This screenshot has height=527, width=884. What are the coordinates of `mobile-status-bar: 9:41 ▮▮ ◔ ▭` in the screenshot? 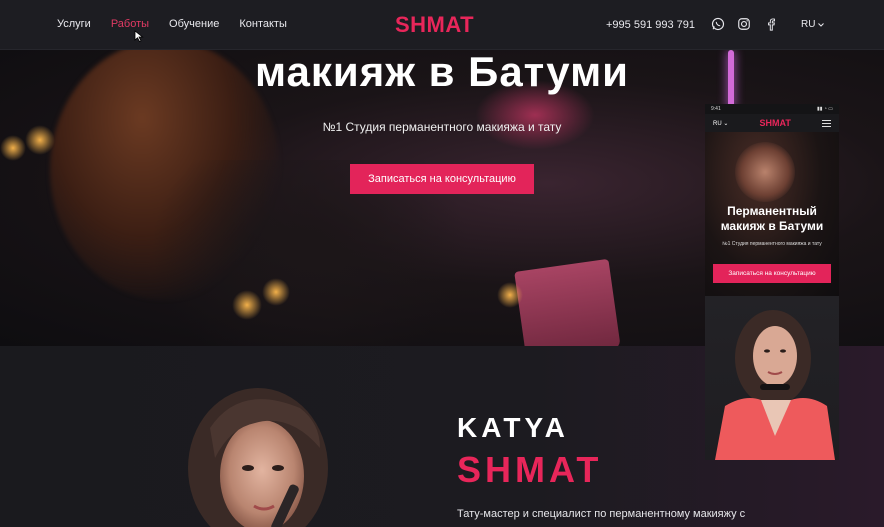 It's located at (772, 109).